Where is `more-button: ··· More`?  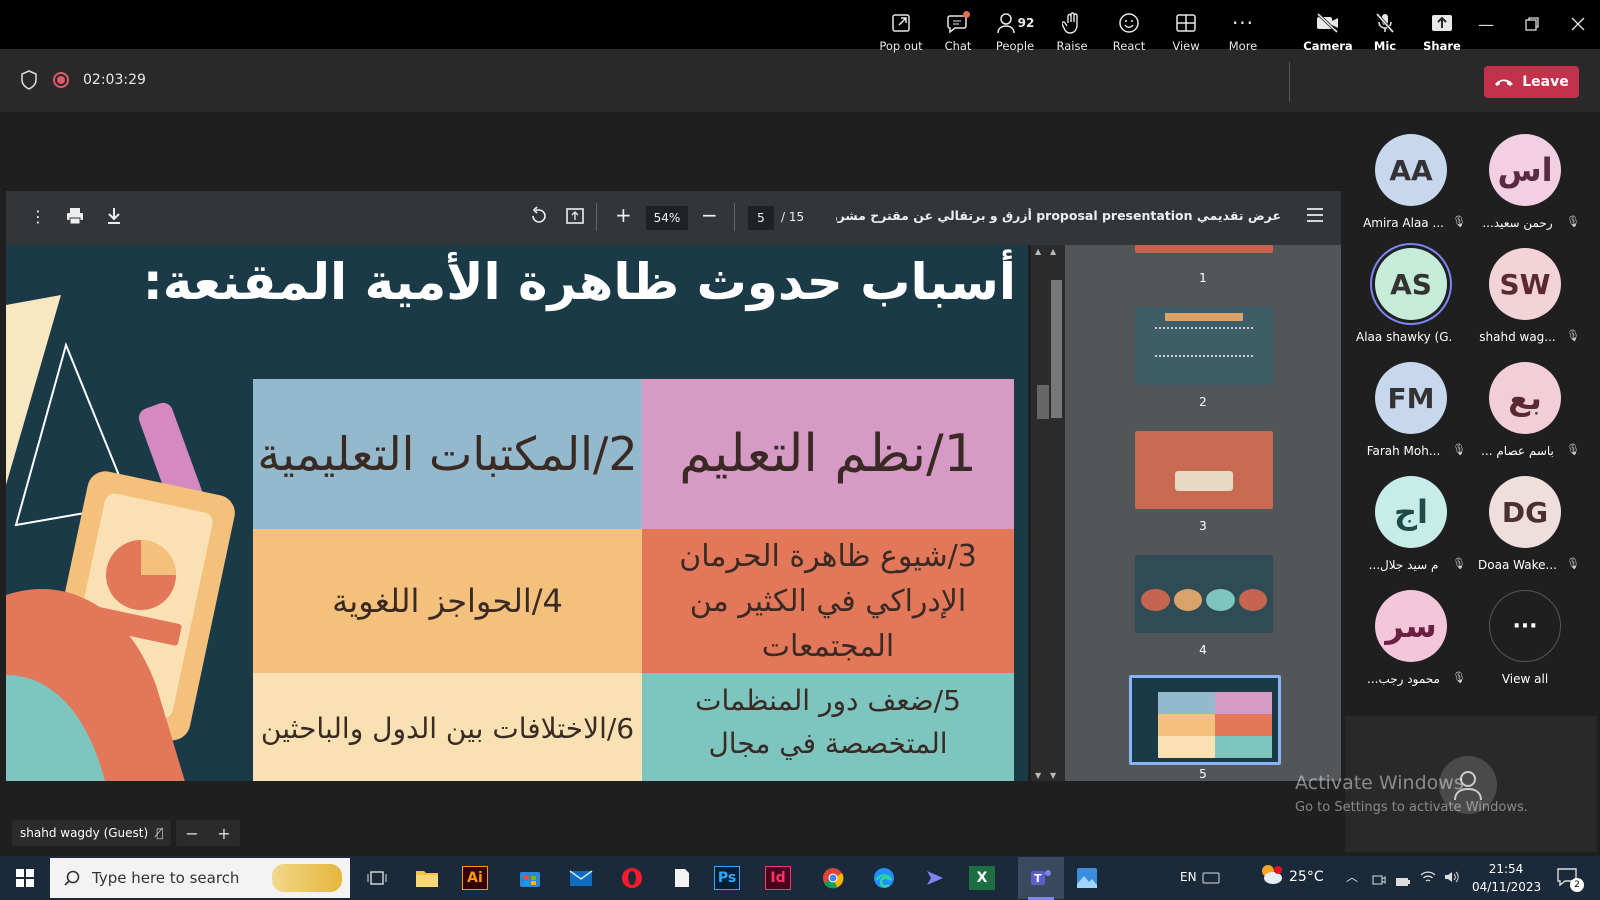
more-button: ··· More is located at coordinates (1243, 35).